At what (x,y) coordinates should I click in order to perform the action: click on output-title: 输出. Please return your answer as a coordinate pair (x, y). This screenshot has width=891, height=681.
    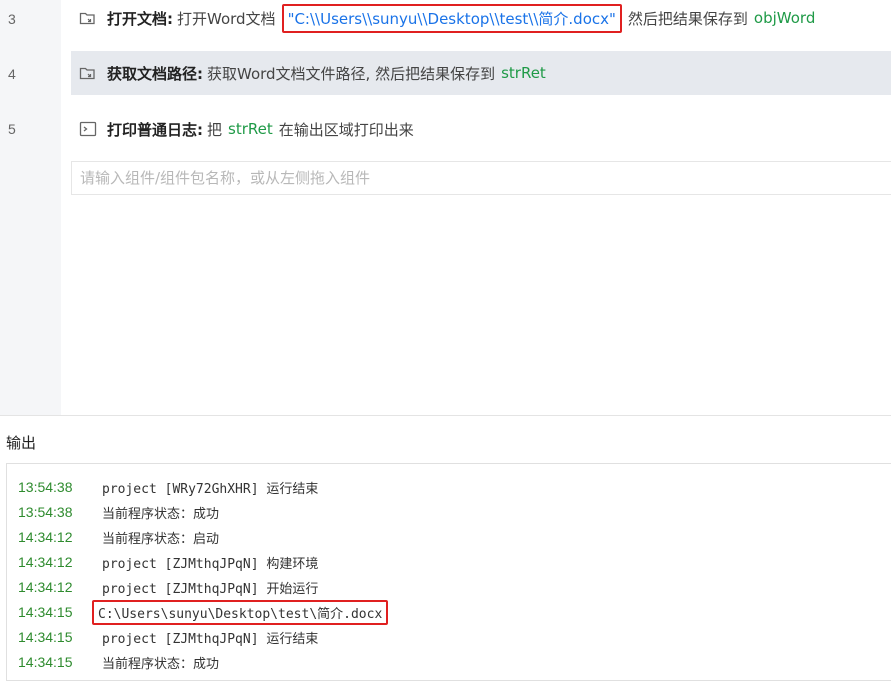
    Looking at the image, I should click on (21, 443).